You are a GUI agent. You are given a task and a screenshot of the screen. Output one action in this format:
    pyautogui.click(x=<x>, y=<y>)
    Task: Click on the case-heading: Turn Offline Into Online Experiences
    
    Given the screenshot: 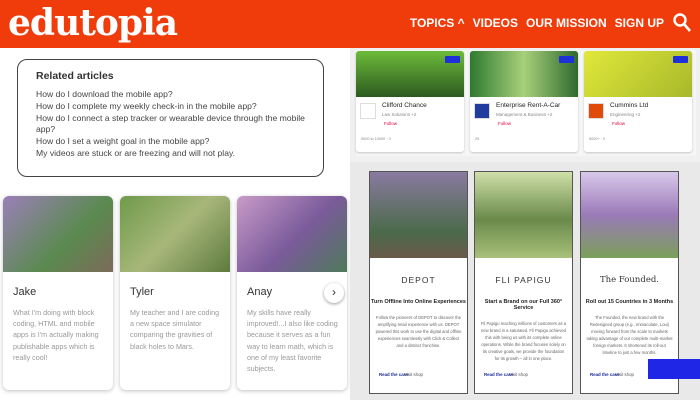 What is the action you would take?
    pyautogui.click(x=418, y=302)
    